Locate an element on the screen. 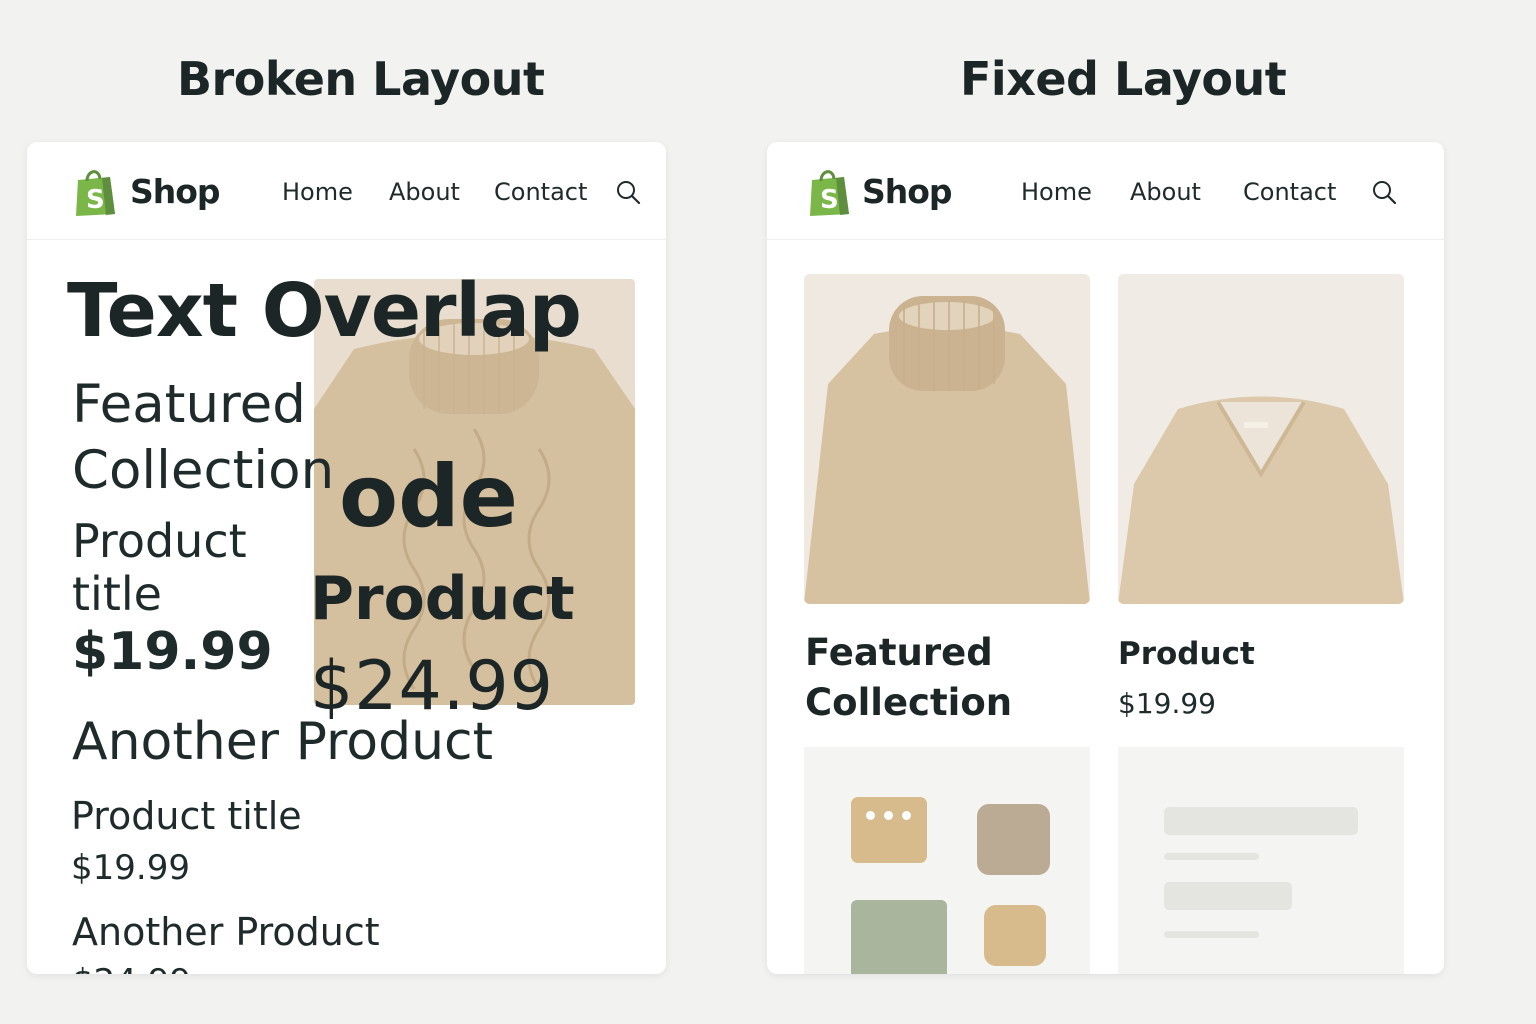 Image resolution: width=1536 pixels, height=1024 pixels. text-overlap-heading: Text Overlap is located at coordinates (324, 311).